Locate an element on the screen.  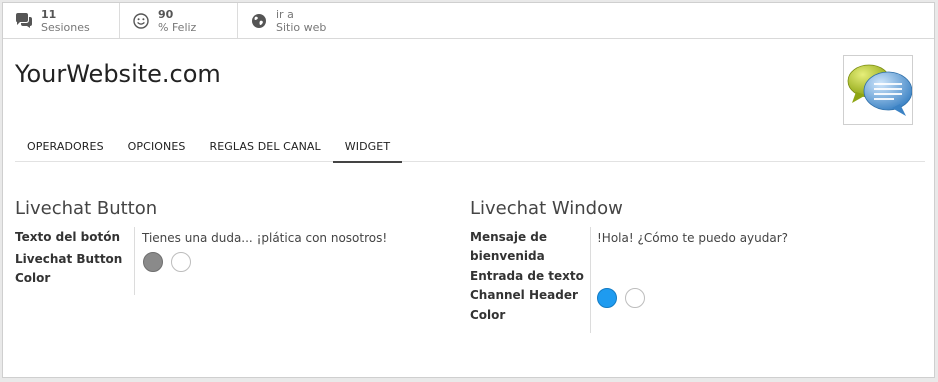
tab-widget: WIDGET is located at coordinates (367, 148).